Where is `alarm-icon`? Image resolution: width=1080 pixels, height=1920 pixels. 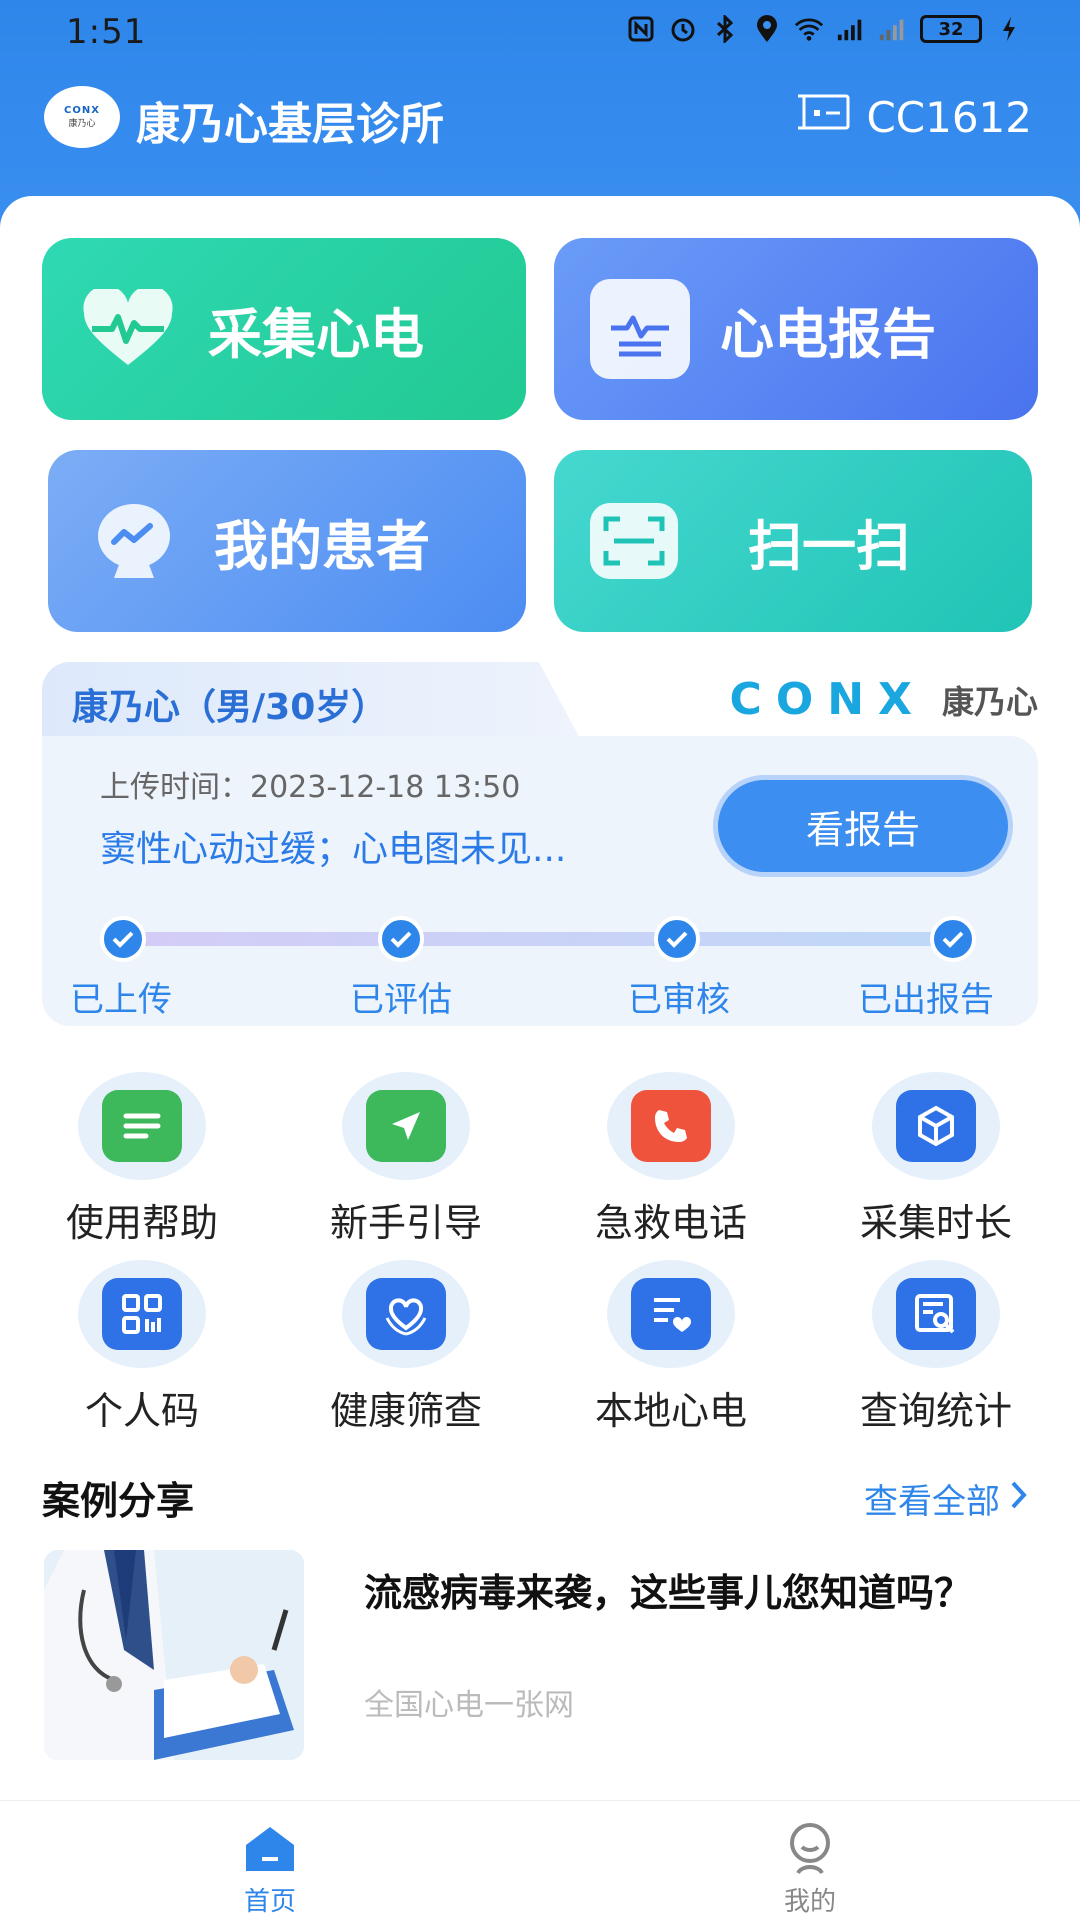 alarm-icon is located at coordinates (683, 29).